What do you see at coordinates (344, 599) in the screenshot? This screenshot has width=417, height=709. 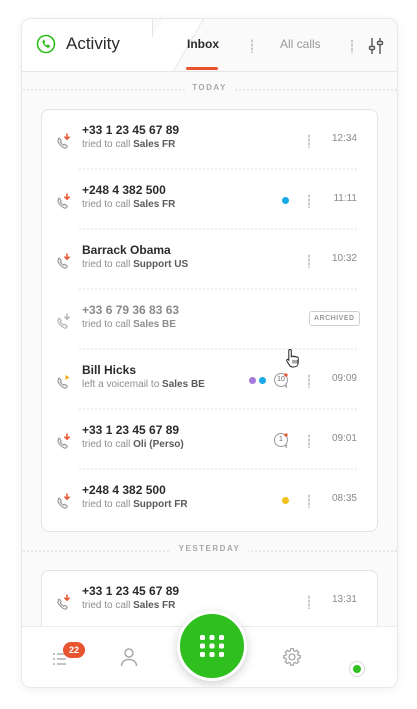 I see `call-time: 13:31` at bounding box center [344, 599].